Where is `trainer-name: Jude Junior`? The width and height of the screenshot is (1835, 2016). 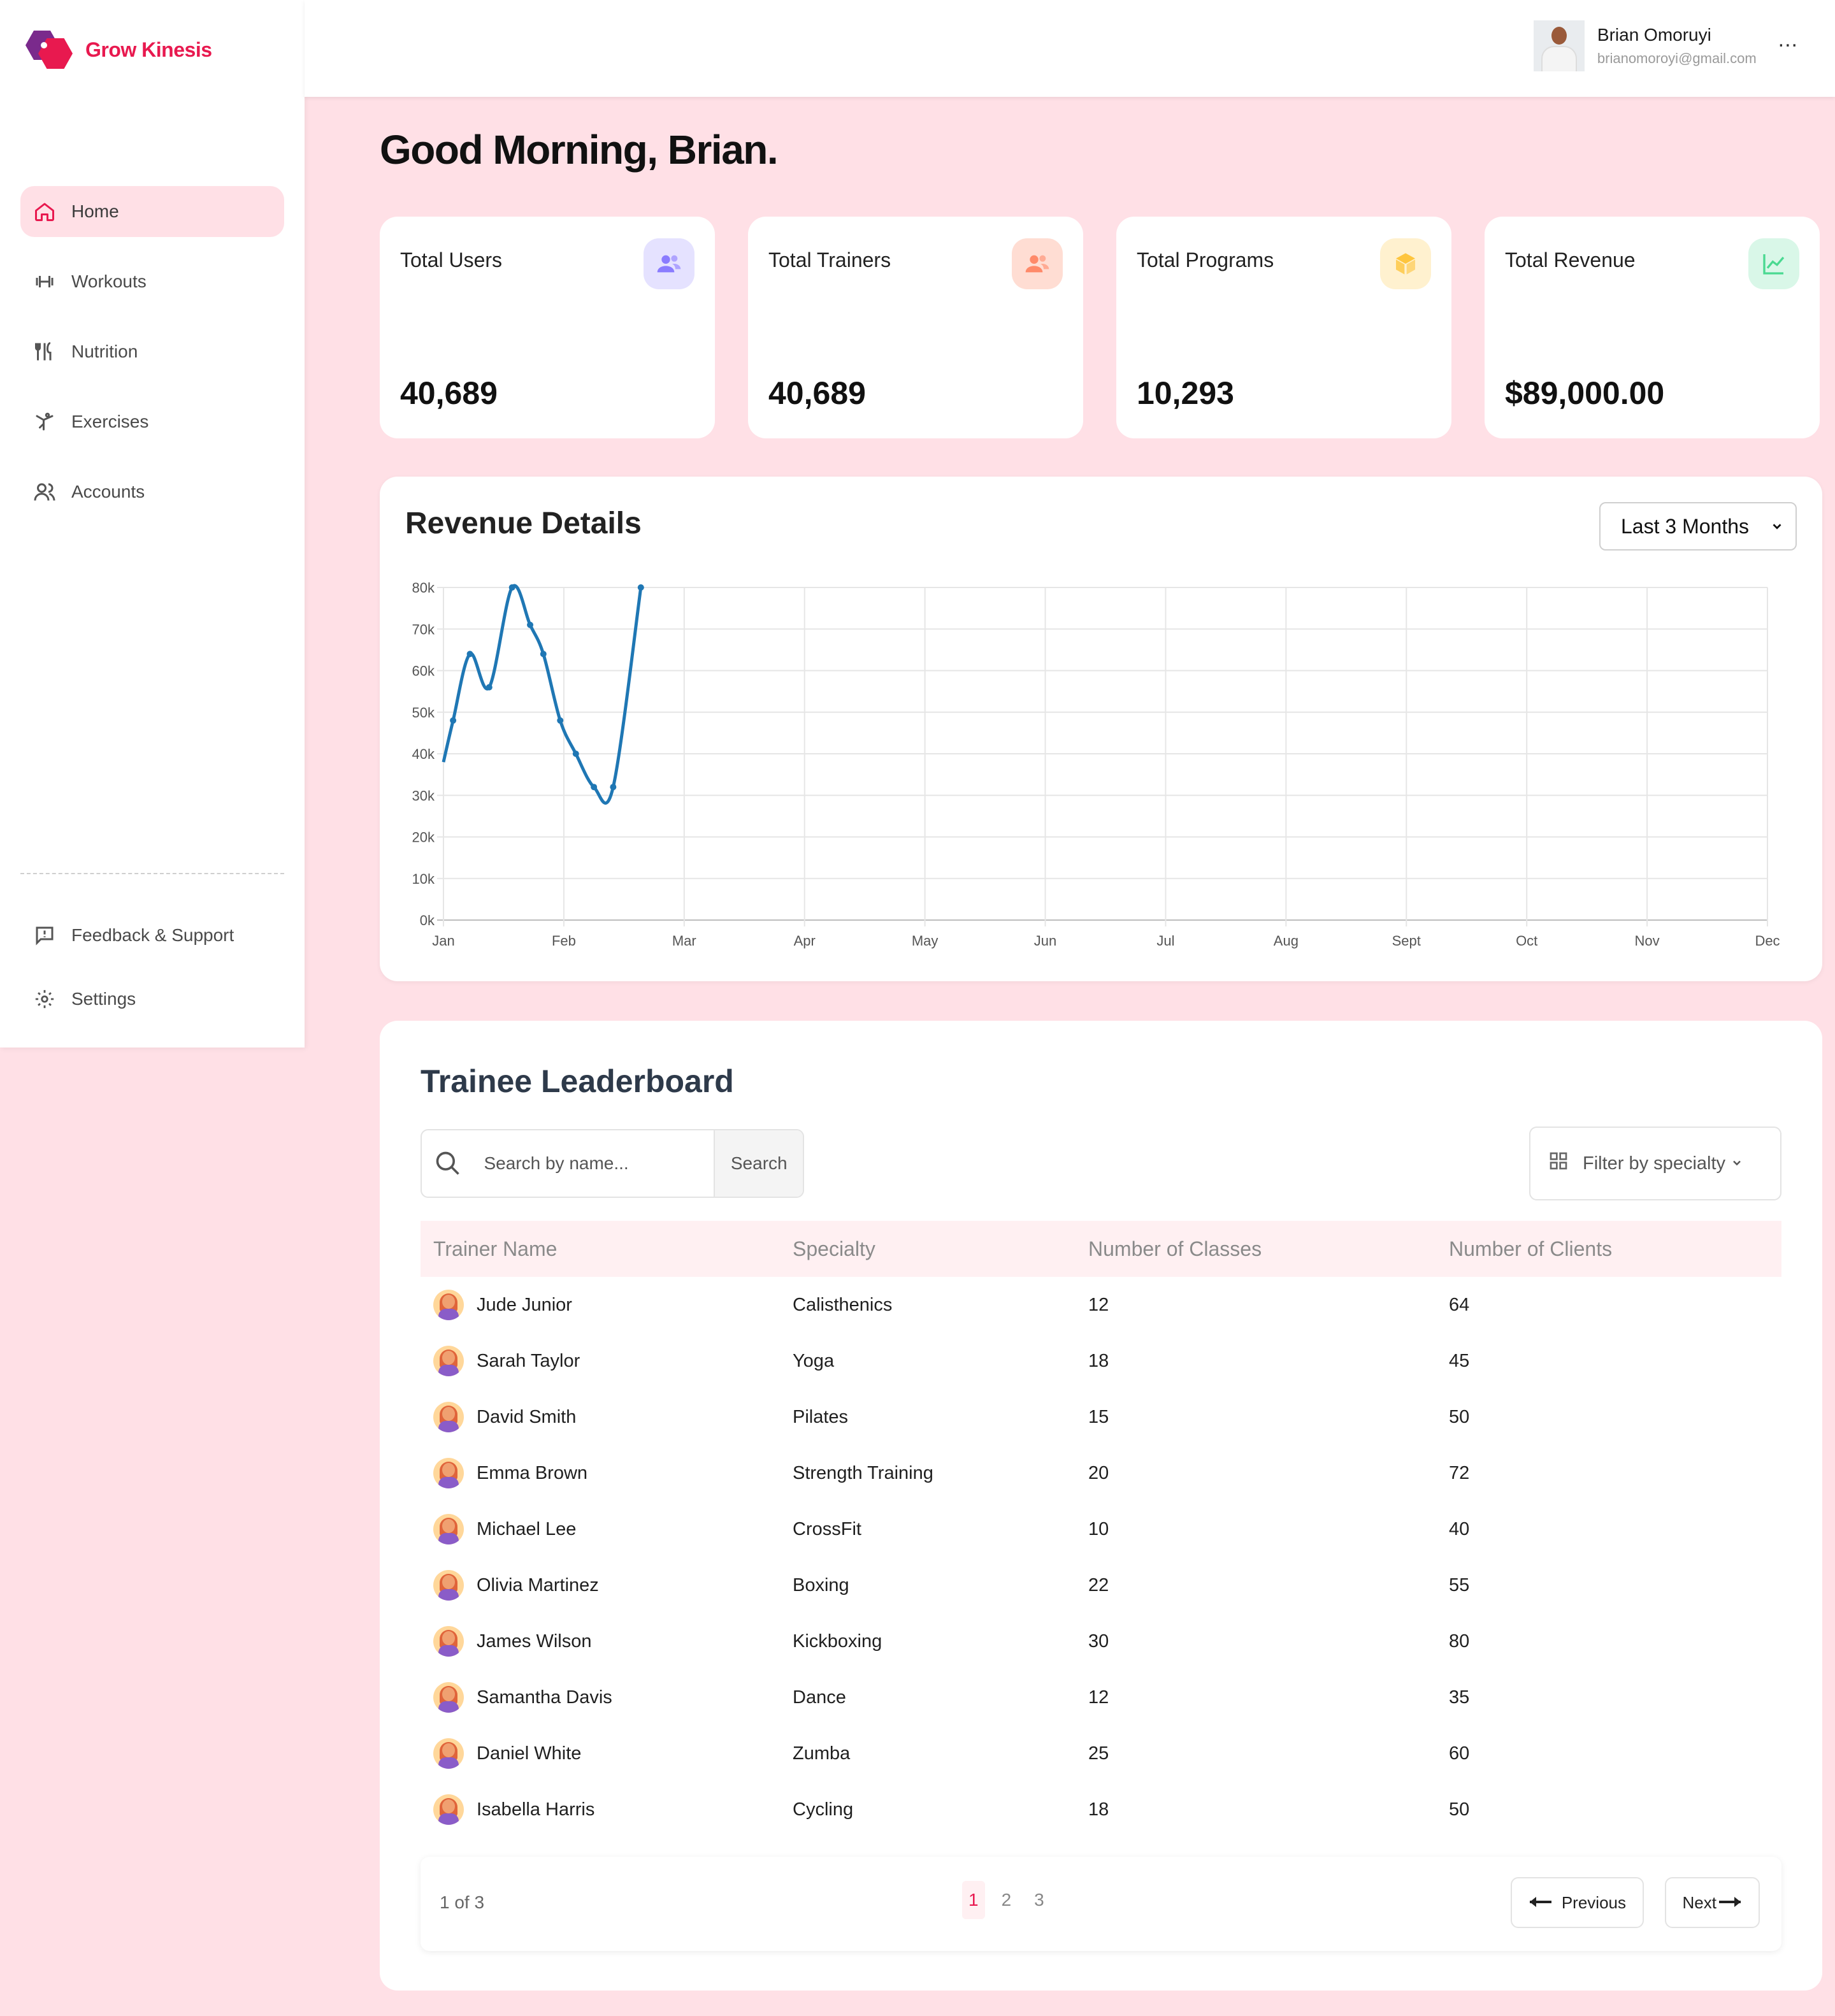
trainer-name: Jude Junior is located at coordinates (524, 1304).